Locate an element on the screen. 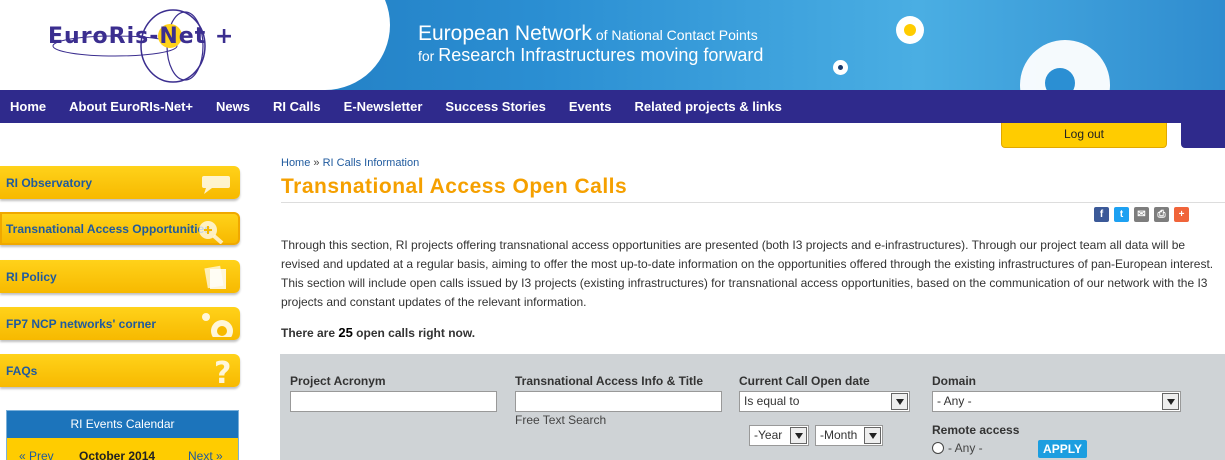  sidebar-item-label: RI Policy is located at coordinates (31, 277).